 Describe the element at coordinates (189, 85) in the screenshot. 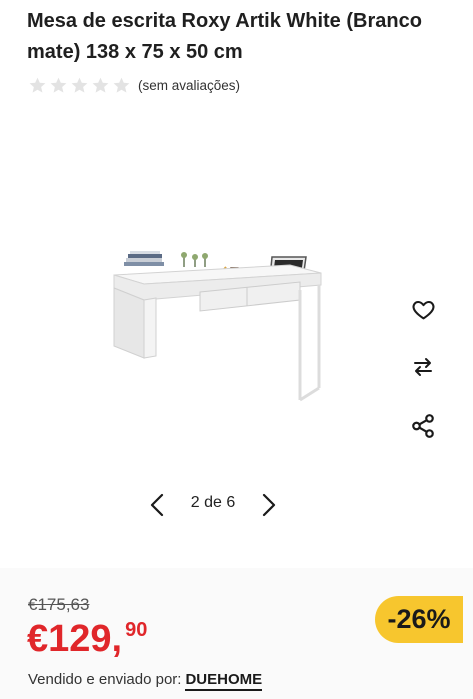

I see `rating-text: (sem avaliações)` at that location.